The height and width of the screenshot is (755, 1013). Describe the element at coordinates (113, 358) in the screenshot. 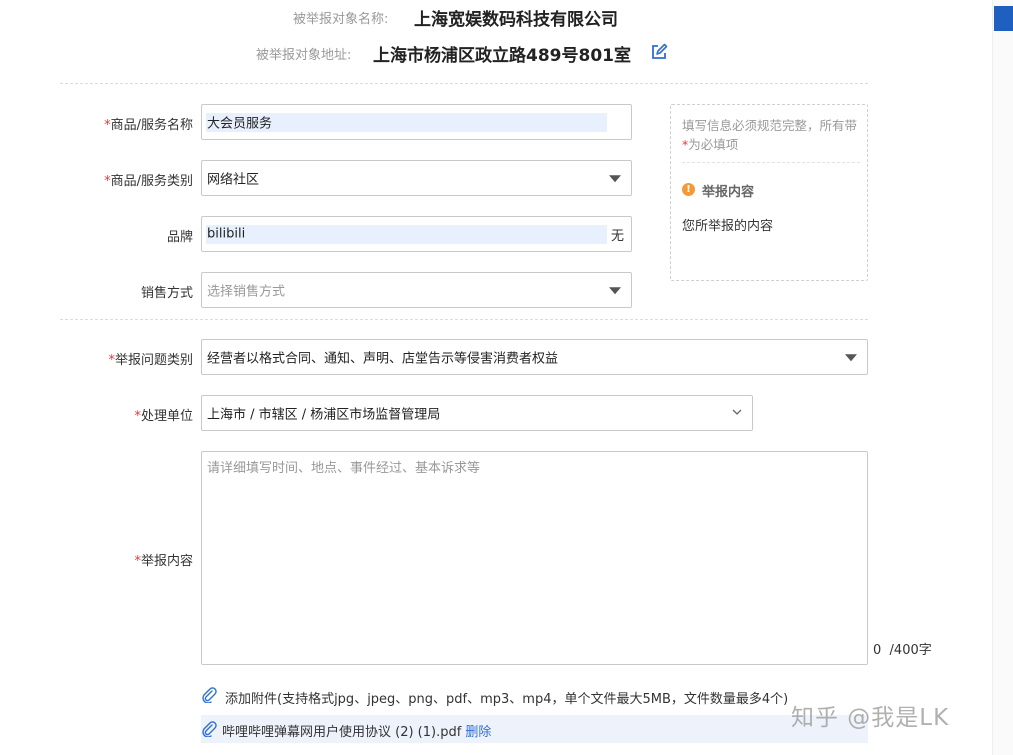

I see `issue-category-label: *举报问题类别` at that location.